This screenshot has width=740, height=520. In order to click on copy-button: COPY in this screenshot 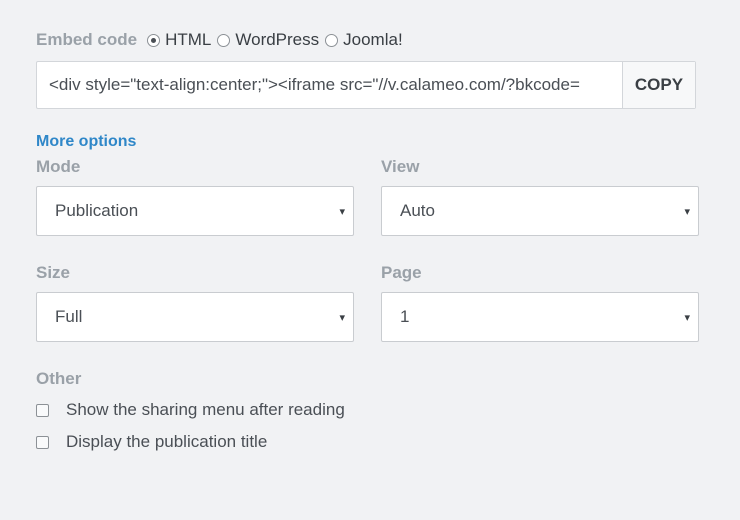, I will do `click(658, 85)`.